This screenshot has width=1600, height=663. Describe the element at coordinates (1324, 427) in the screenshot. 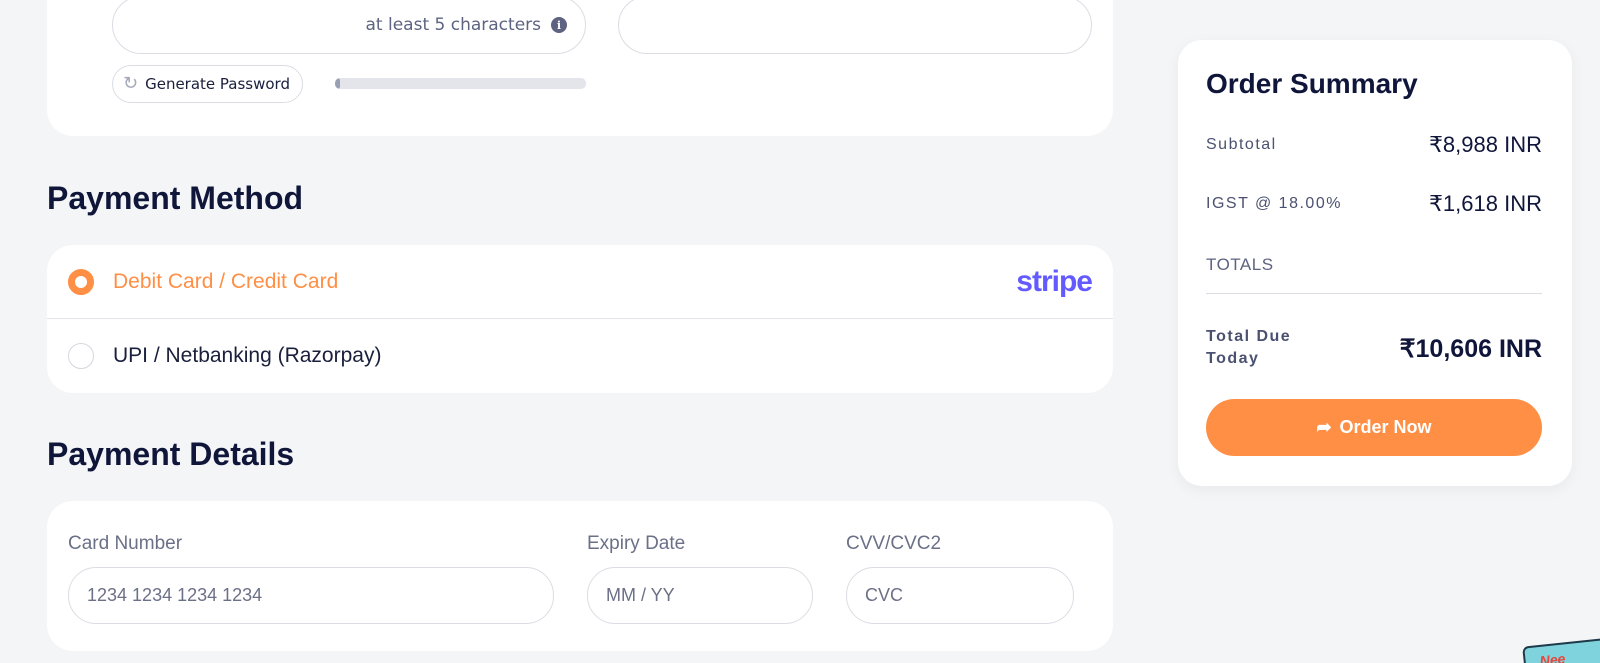

I see `share-arrow-icon: ➦` at that location.